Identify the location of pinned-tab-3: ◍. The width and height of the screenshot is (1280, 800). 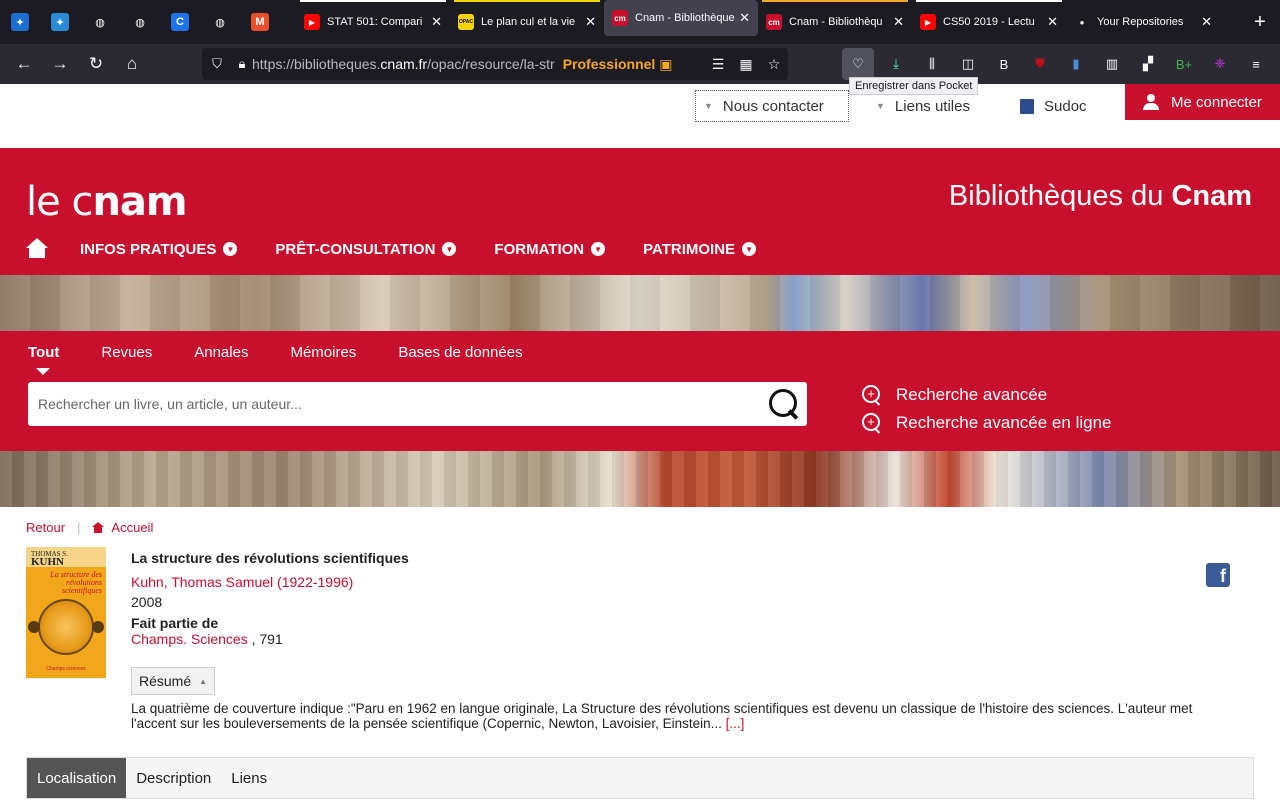
(100, 22).